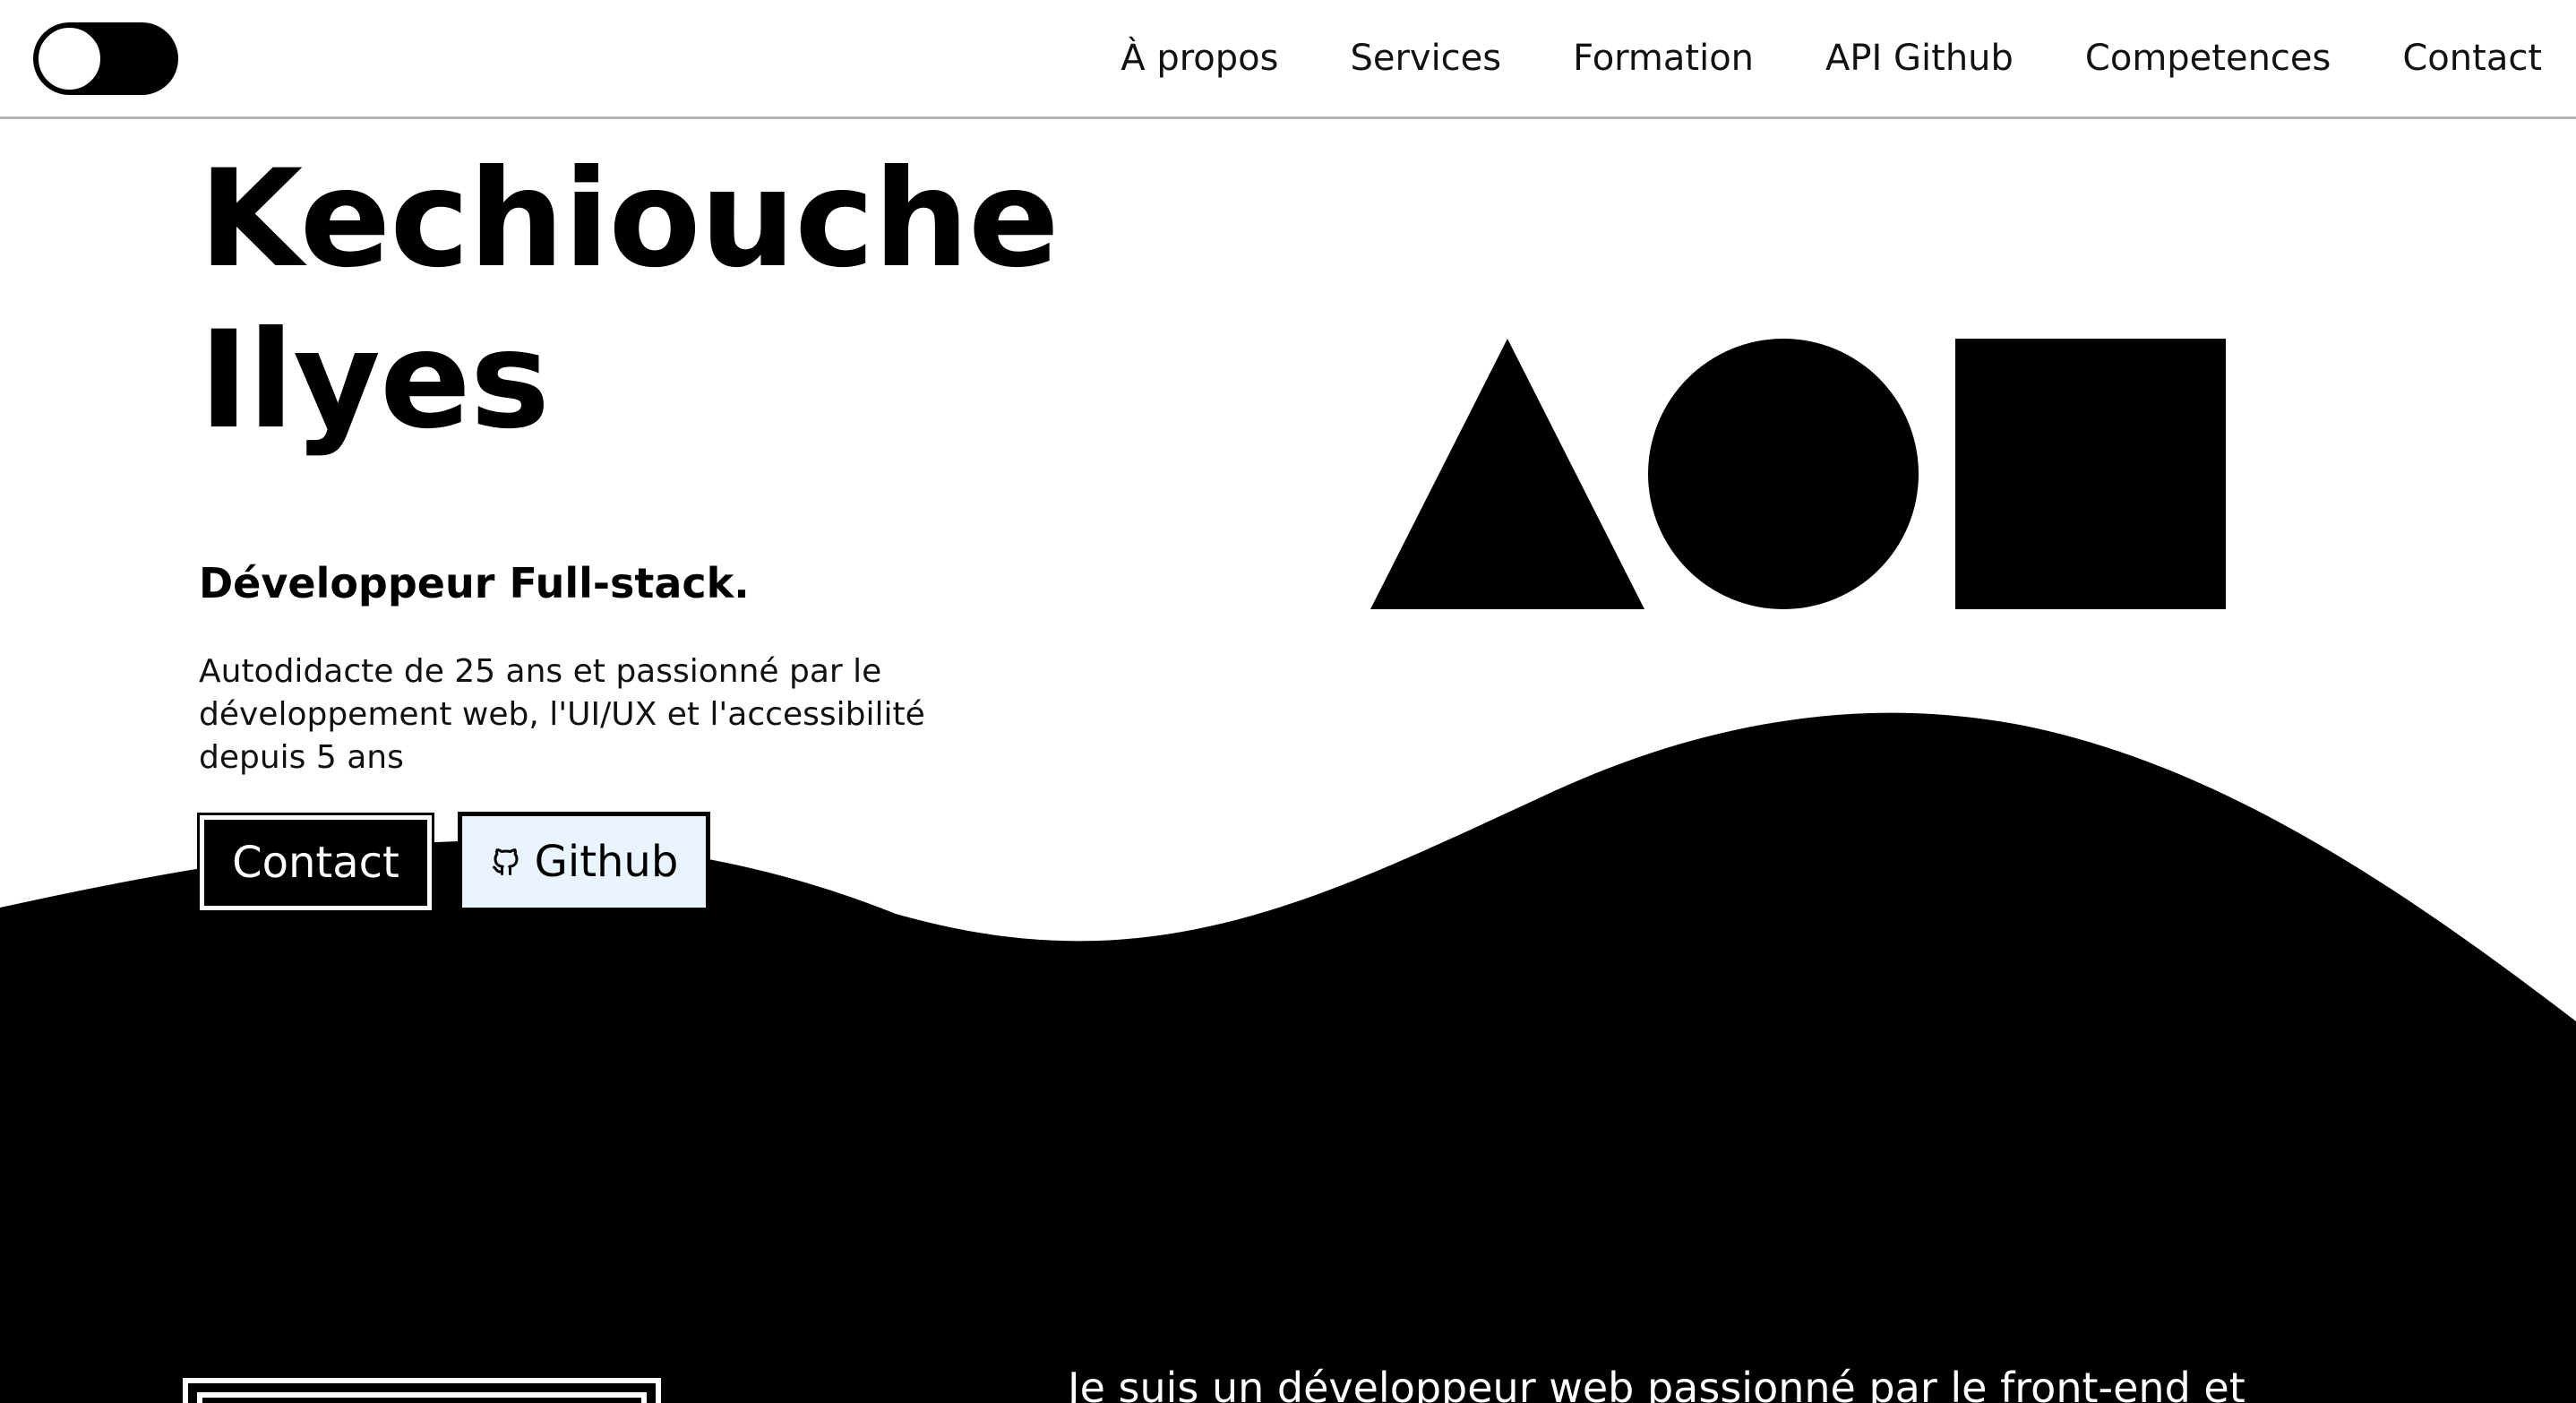 The width and height of the screenshot is (2576, 1403). I want to click on square-shape, so click(2090, 474).